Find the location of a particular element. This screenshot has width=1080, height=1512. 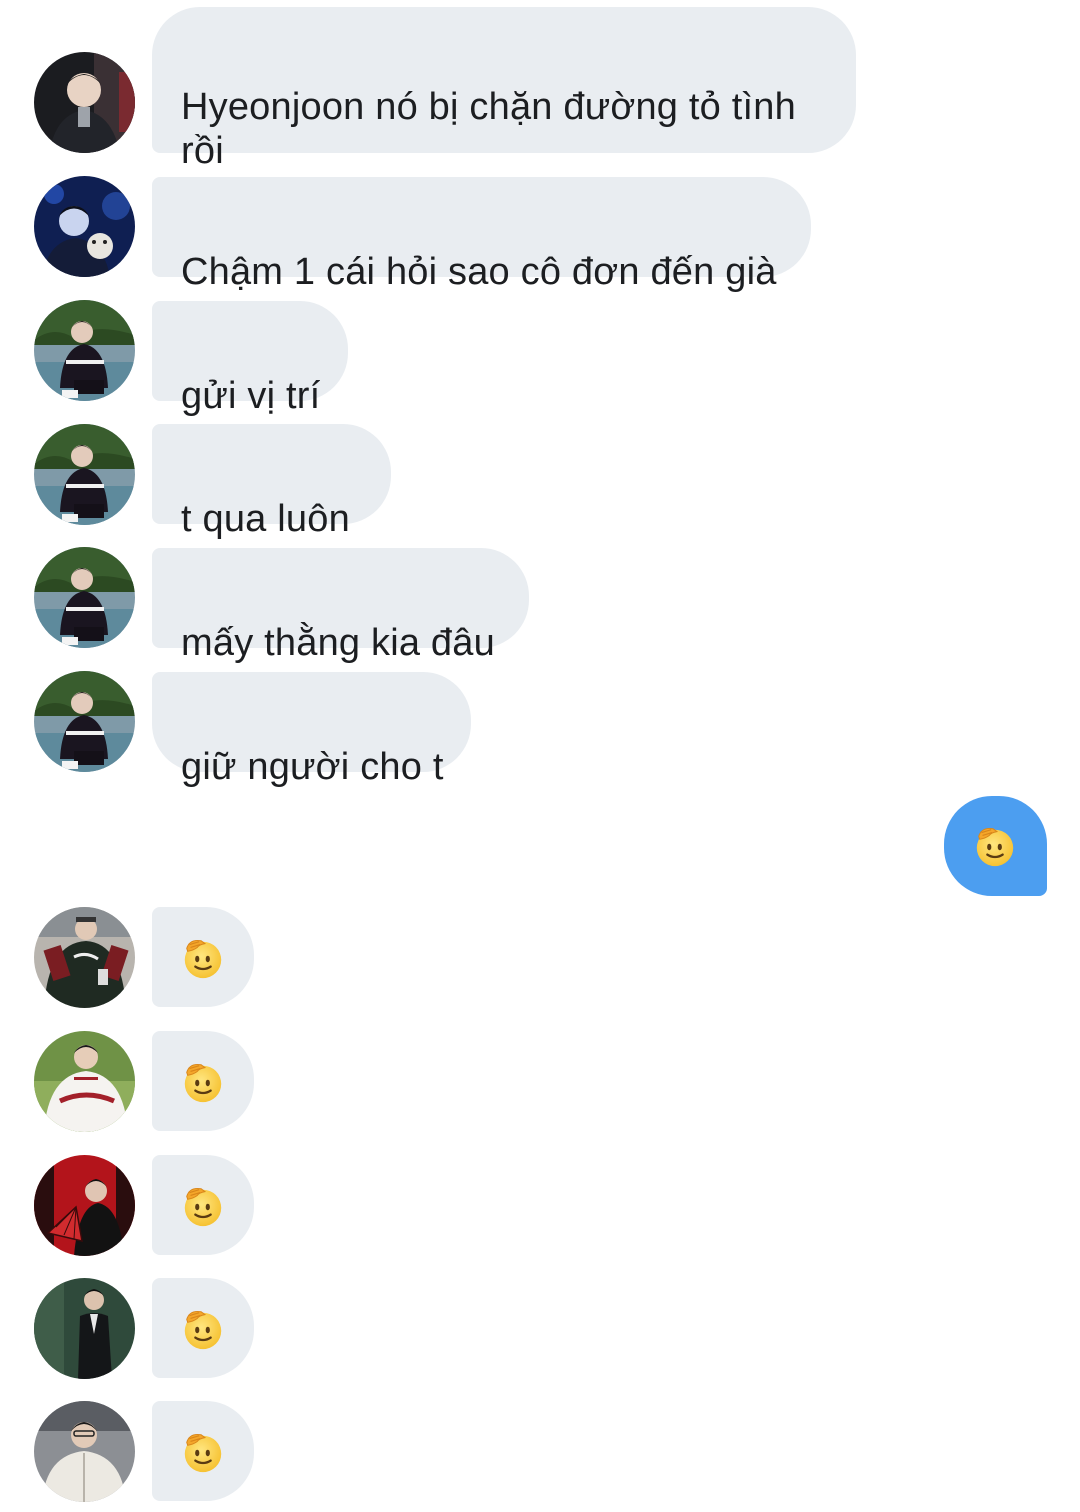

avatar-dark-jacket is located at coordinates (84, 102).